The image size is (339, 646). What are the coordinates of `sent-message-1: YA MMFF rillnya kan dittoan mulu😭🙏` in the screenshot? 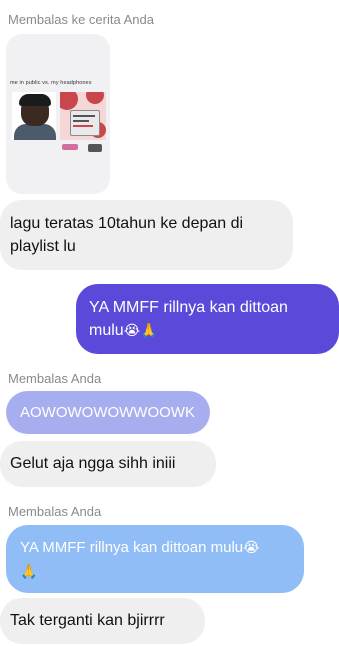 It's located at (207, 319).